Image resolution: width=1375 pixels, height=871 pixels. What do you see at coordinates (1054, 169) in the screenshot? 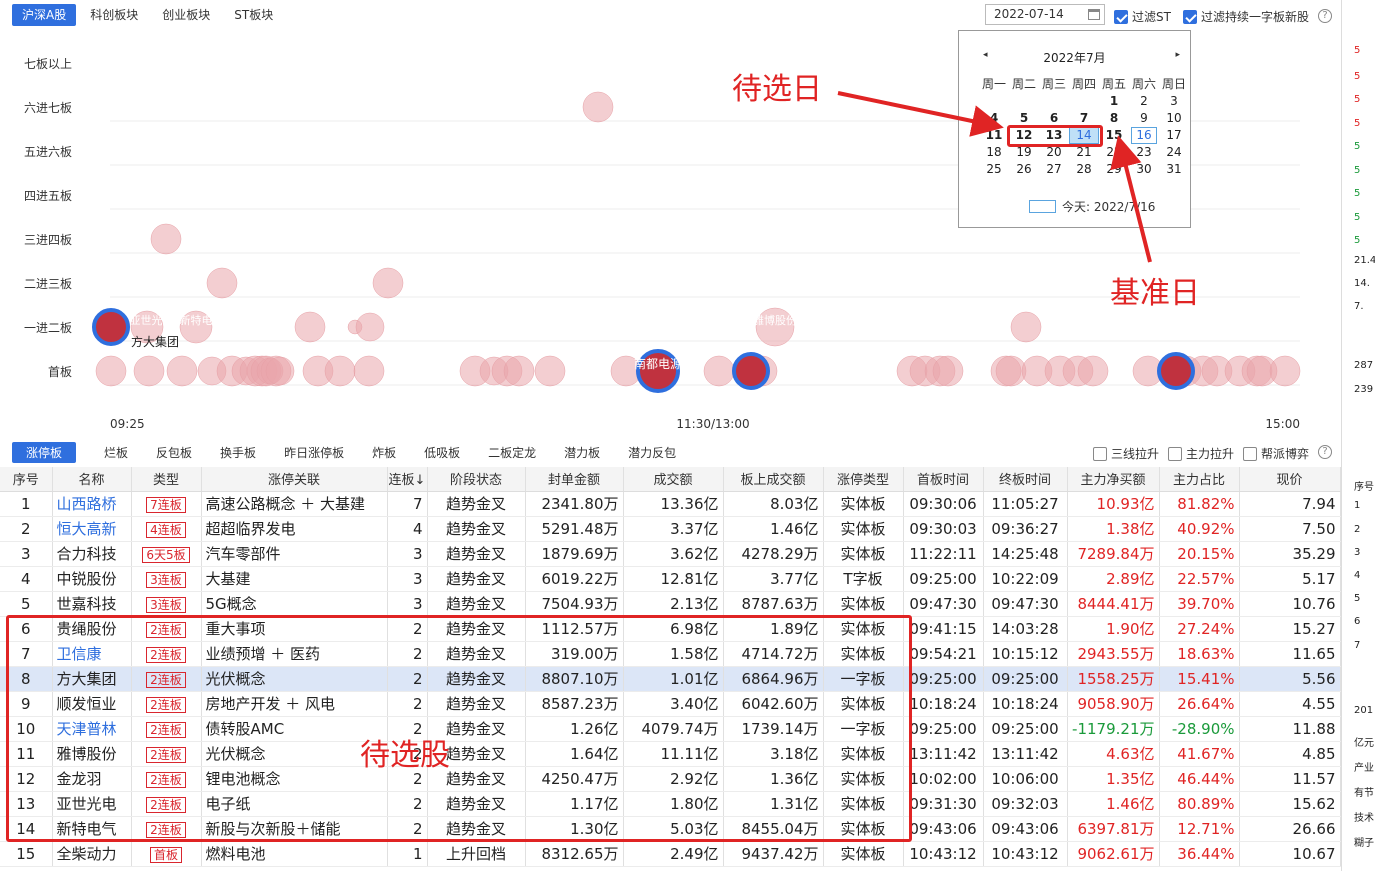
I see `calendar-day: 27` at bounding box center [1054, 169].